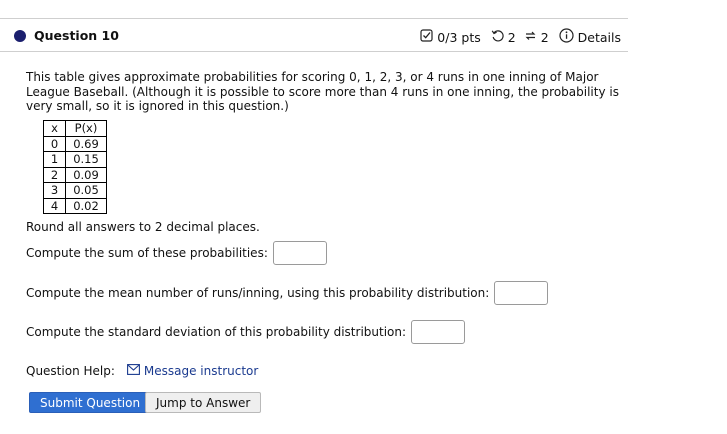 Image resolution: width=727 pixels, height=434 pixels. What do you see at coordinates (70, 371) in the screenshot?
I see `question-help-label: Question Help:` at bounding box center [70, 371].